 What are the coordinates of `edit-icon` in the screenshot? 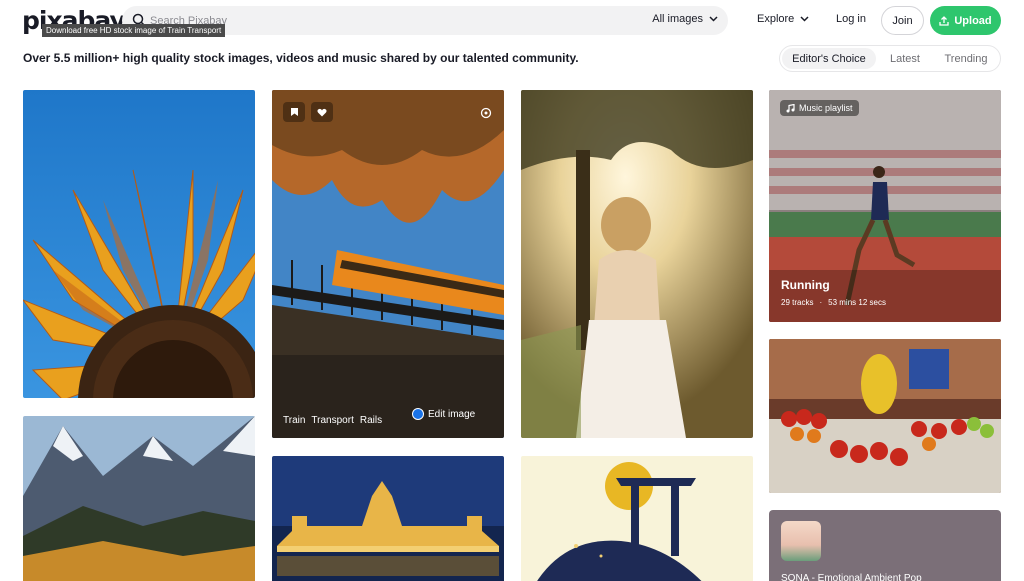 It's located at (418, 414).